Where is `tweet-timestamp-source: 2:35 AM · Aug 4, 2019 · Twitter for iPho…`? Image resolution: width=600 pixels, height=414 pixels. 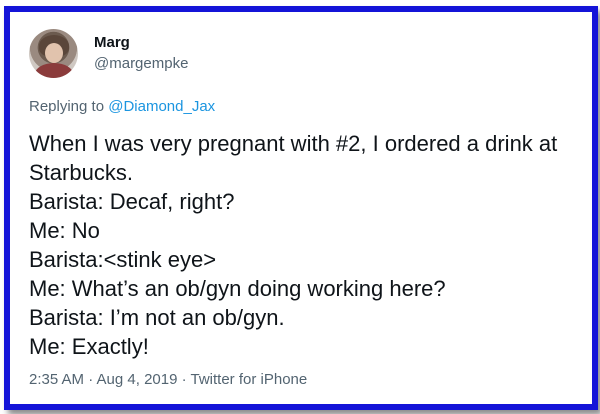
tweet-timestamp-source: 2:35 AM · Aug 4, 2019 · Twitter for iPho… is located at coordinates (168, 379).